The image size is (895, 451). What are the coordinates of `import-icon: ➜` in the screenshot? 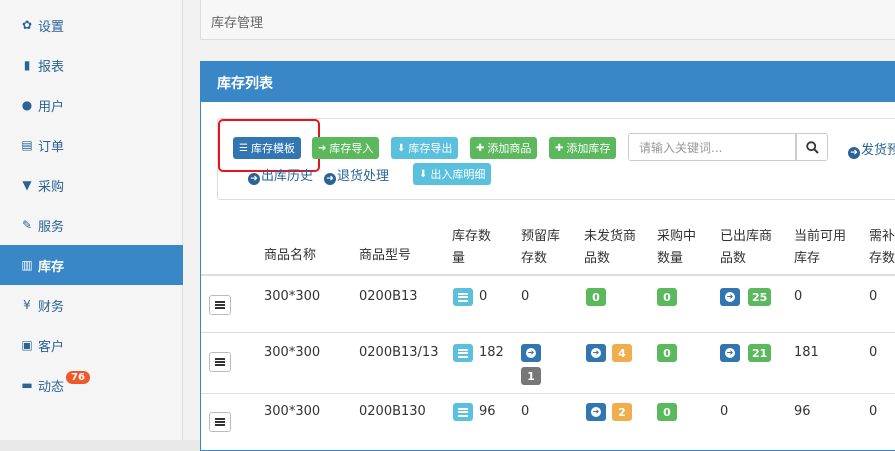 It's located at (322, 148).